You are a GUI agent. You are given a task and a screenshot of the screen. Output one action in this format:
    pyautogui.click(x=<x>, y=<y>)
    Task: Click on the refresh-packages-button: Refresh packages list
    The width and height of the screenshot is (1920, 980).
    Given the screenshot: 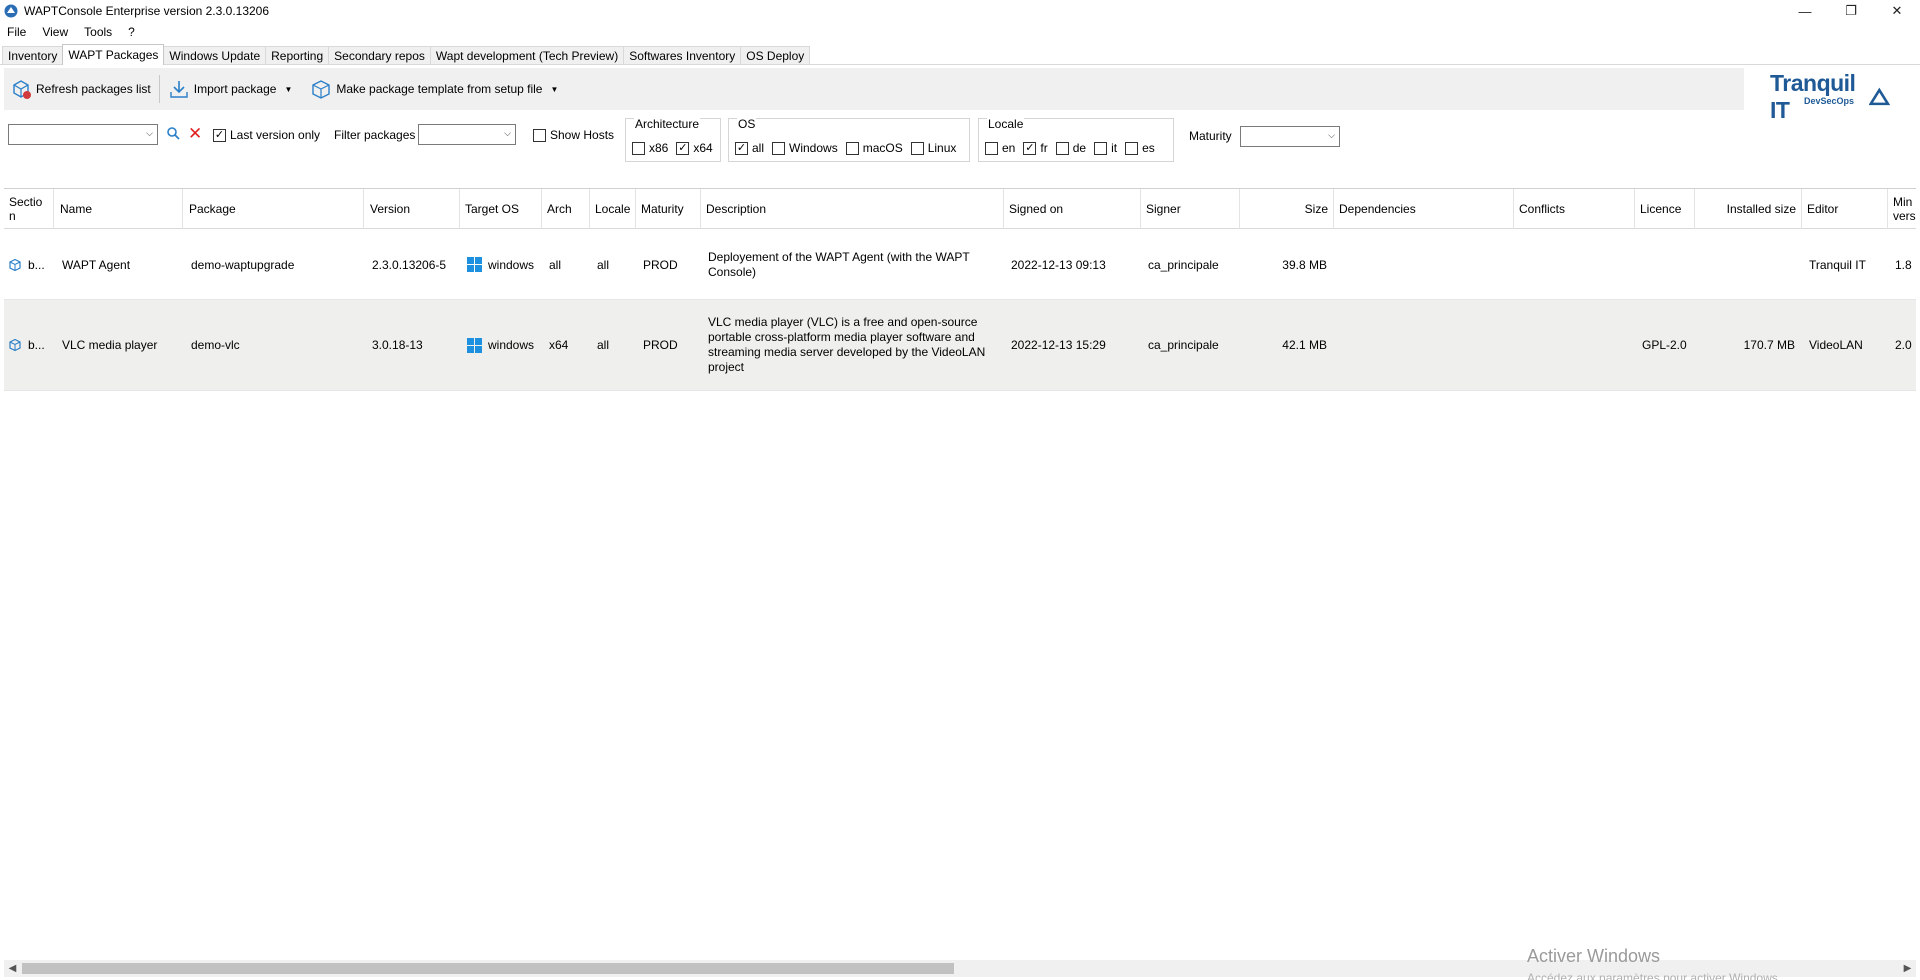 What is the action you would take?
    pyautogui.click(x=80, y=89)
    